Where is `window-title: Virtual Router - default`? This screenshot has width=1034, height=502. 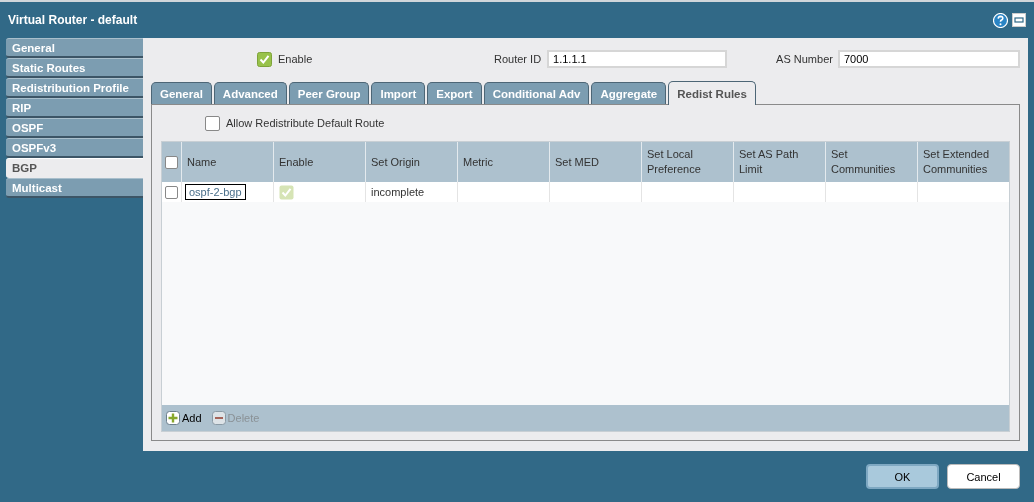 window-title: Virtual Router - default is located at coordinates (73, 20).